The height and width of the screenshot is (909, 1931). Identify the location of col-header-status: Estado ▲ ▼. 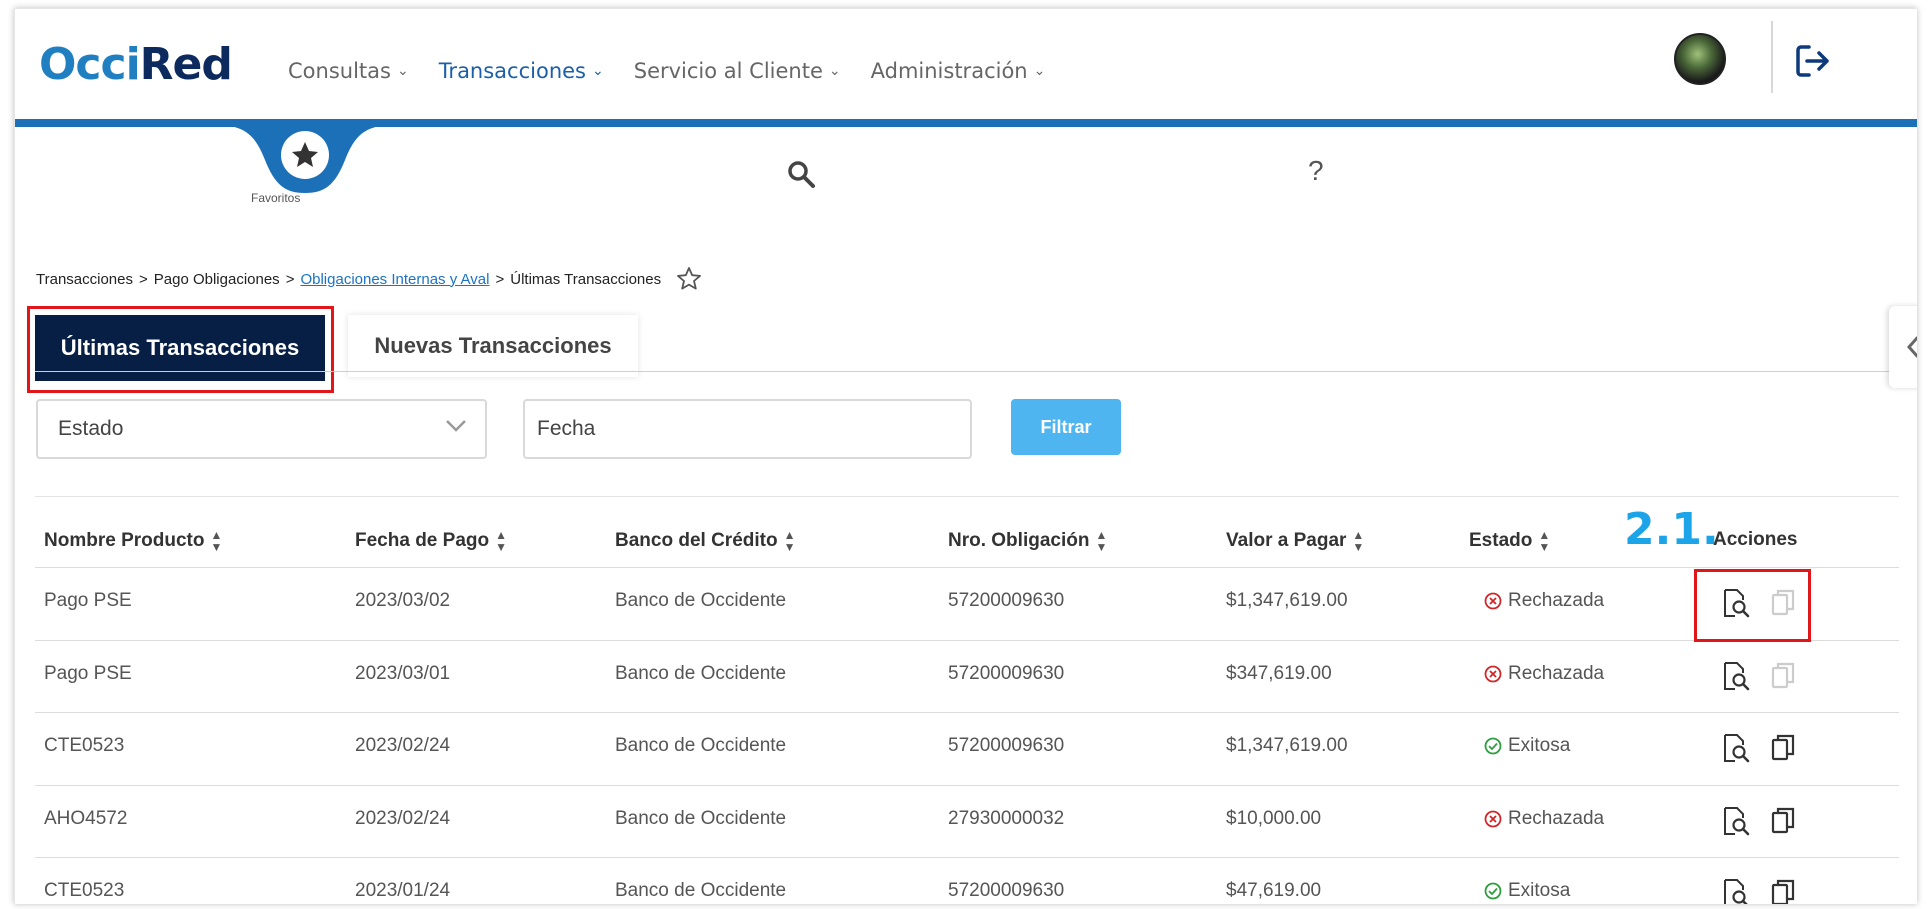
(1509, 541).